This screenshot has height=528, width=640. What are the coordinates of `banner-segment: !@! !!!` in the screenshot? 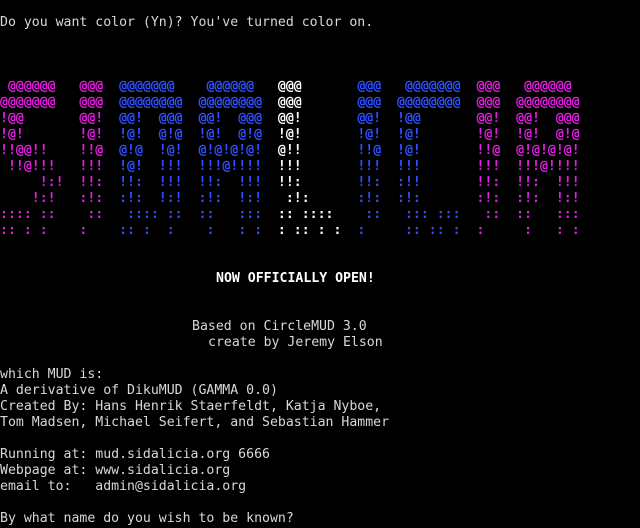 It's located at (159, 166).